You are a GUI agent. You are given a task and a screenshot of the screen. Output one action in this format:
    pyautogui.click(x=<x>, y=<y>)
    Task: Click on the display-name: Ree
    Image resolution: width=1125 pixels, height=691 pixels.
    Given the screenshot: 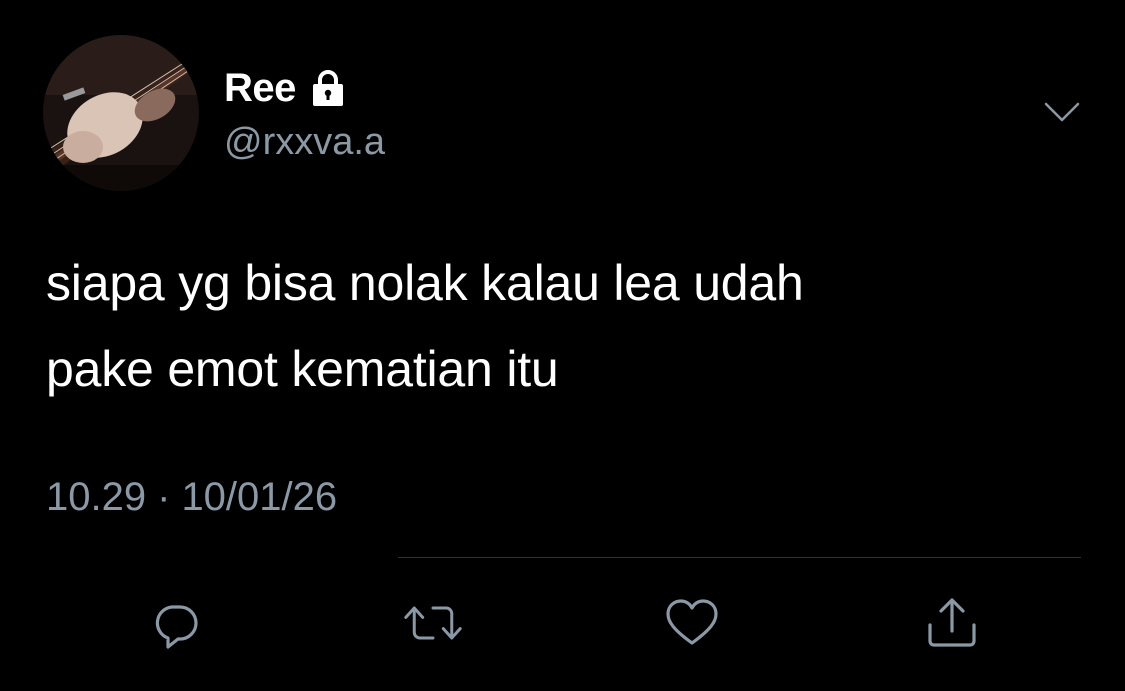 What is the action you would take?
    pyautogui.click(x=260, y=88)
    